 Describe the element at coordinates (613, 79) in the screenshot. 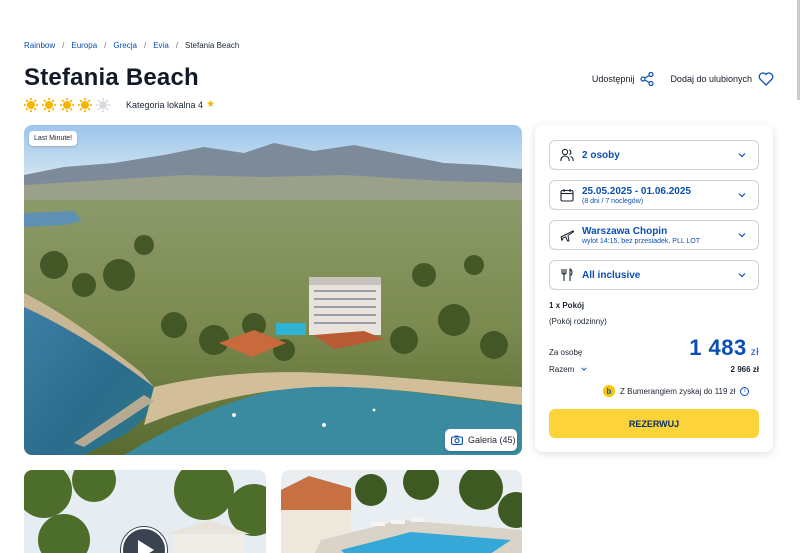

I see `share-label: Udostępnij` at that location.